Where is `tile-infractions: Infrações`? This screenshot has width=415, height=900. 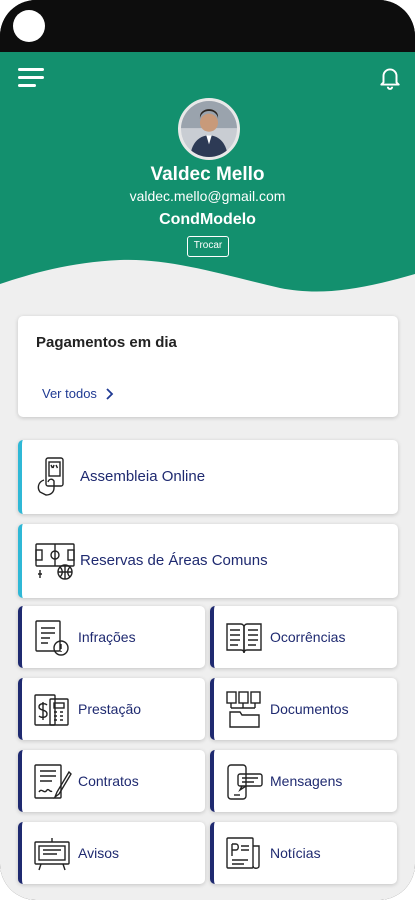
tile-infractions: Infrações is located at coordinates (111, 637).